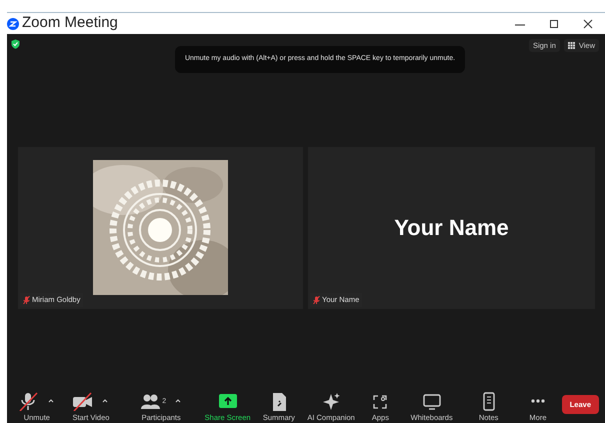 The height and width of the screenshot is (423, 605). I want to click on window-title: Zoom Meeting, so click(70, 23).